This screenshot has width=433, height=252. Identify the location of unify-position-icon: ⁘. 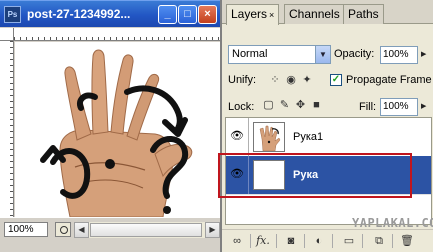
(275, 80).